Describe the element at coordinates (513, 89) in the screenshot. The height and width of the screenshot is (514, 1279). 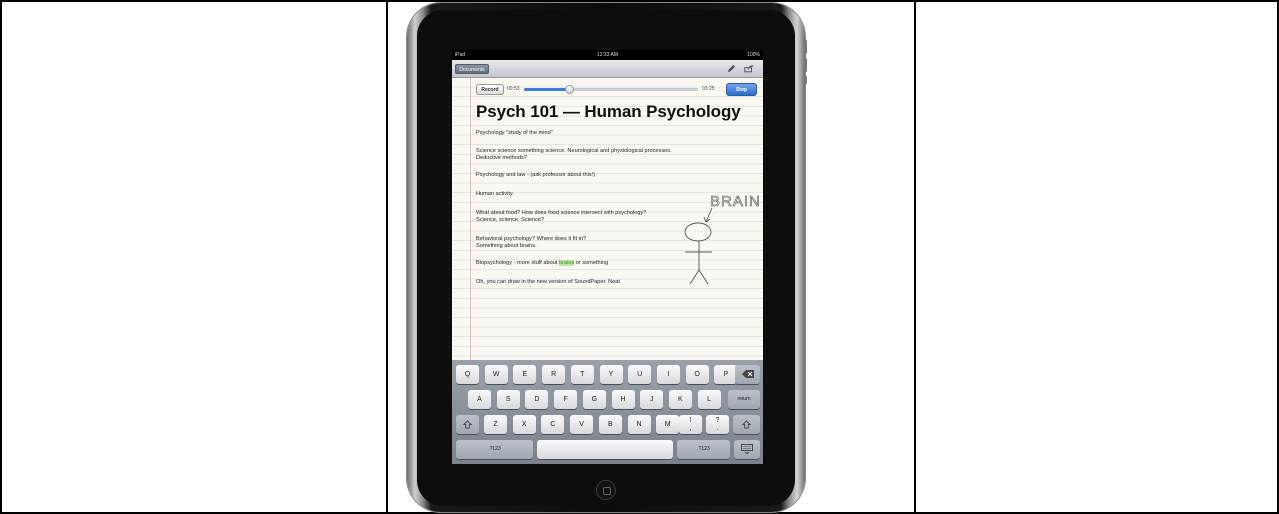
I see `elapsed-time: 00:53` at that location.